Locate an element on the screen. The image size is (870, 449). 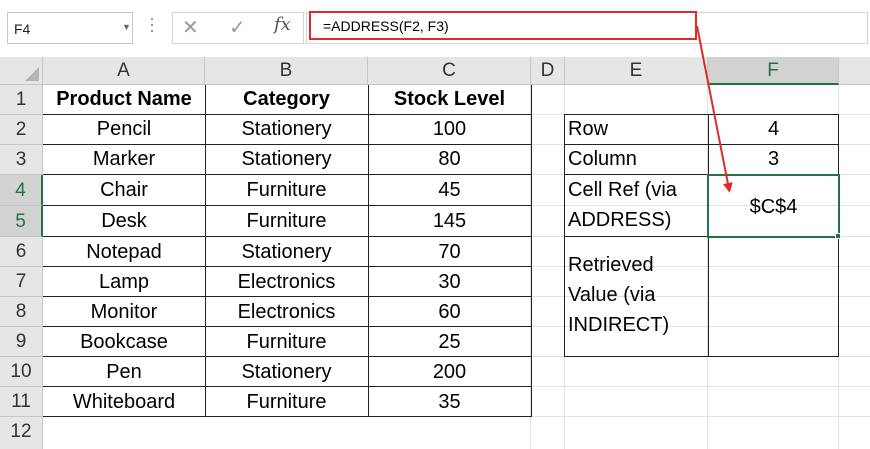
cell-product-name: Monitor is located at coordinates (124, 312).